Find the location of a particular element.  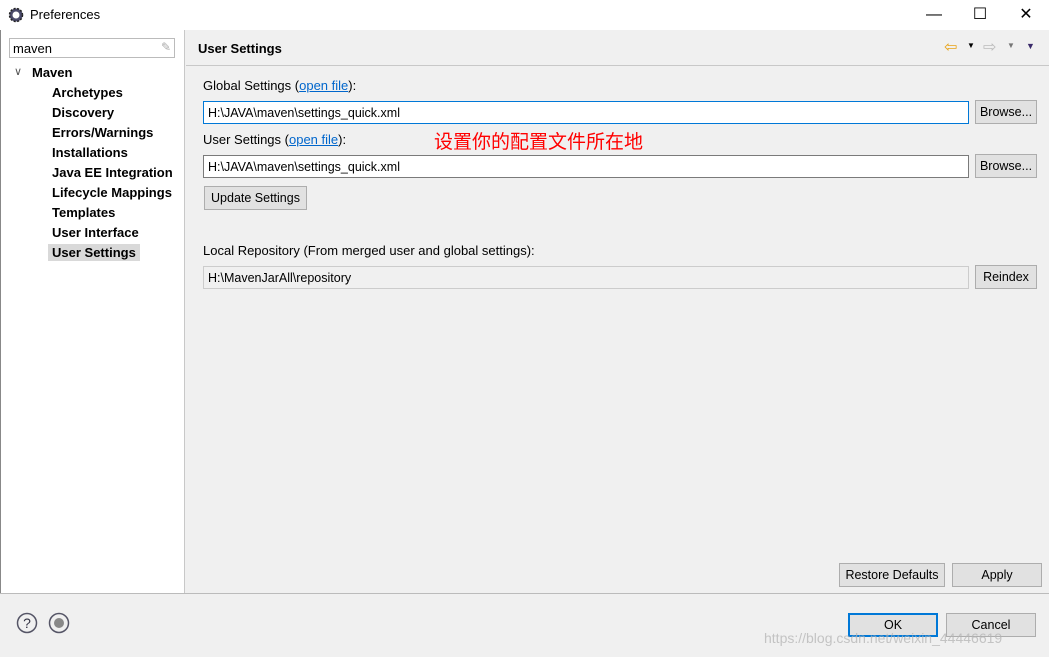

clear-filter-icon: ✎ is located at coordinates (166, 47).